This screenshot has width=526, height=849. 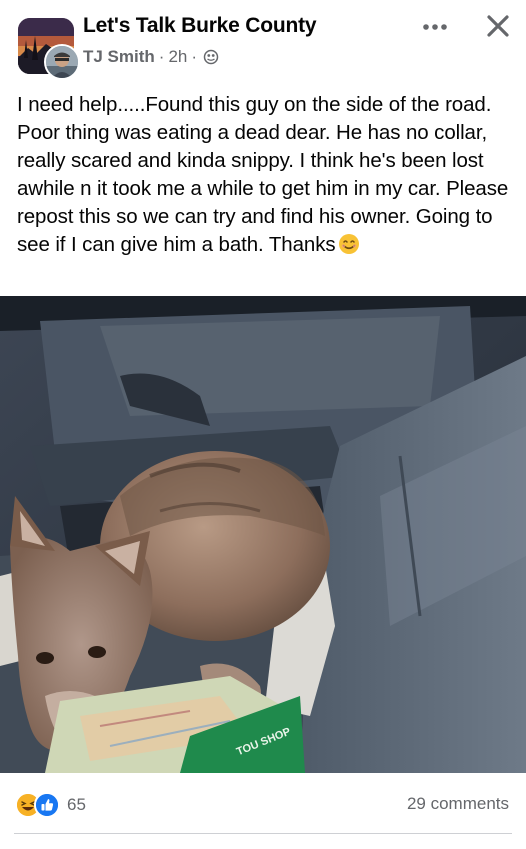 I want to click on comments-count-link: 29 comments, so click(x=458, y=804).